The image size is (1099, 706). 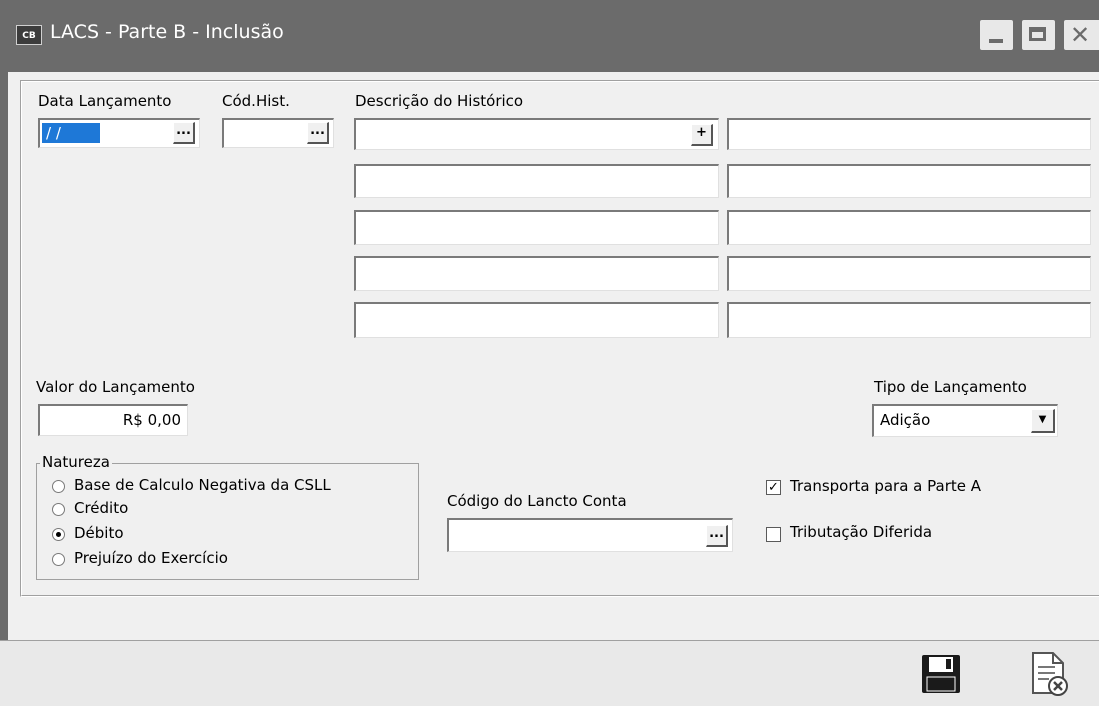 What do you see at coordinates (905, 420) in the screenshot?
I see `tipo-value: Adição` at bounding box center [905, 420].